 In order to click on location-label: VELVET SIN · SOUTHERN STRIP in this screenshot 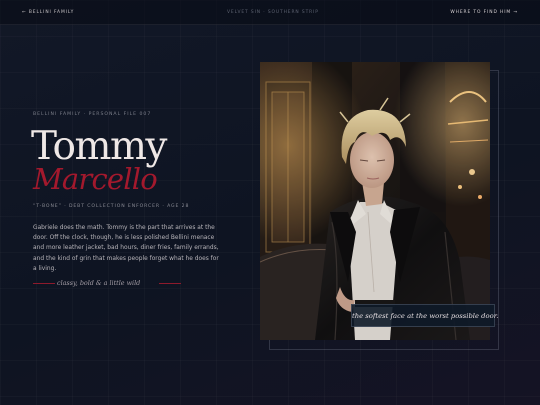, I will do `click(273, 12)`.